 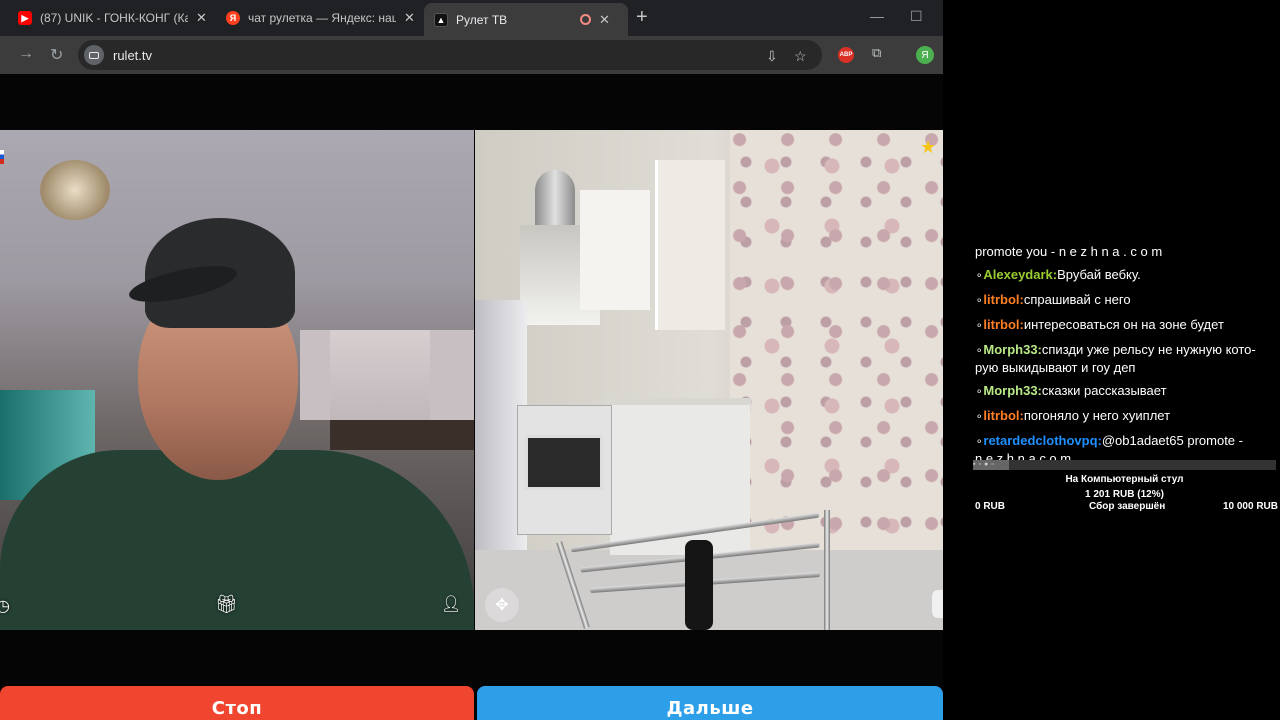 I want to click on youtube-icon: ▶, so click(x=25, y=18).